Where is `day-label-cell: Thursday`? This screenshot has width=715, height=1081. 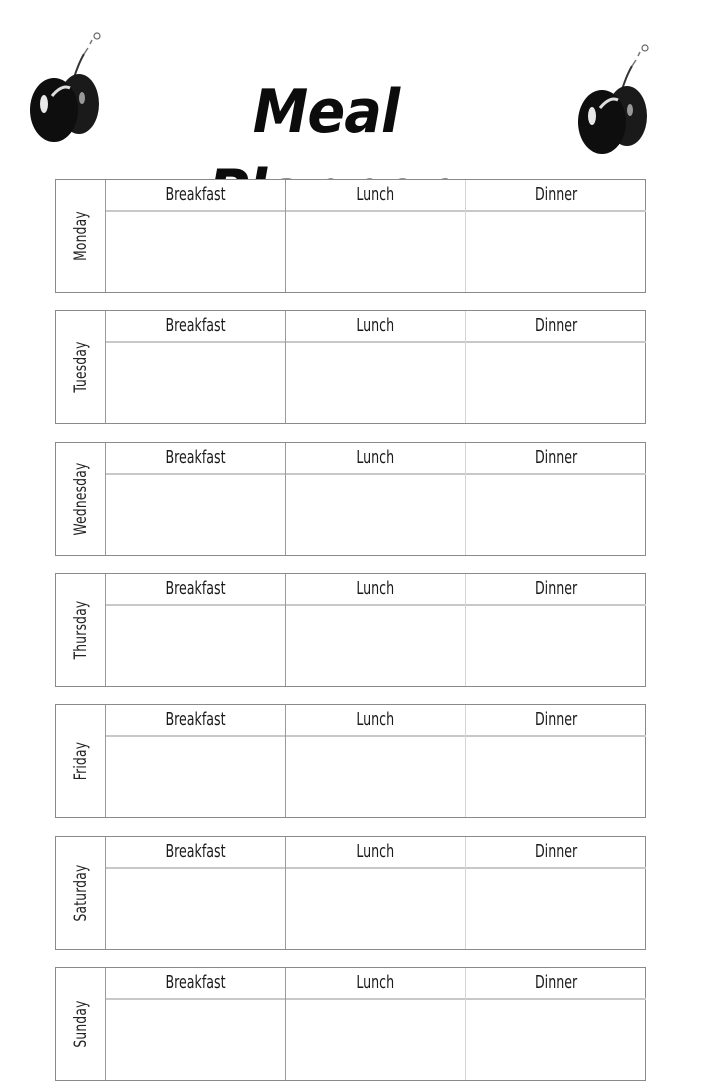 day-label-cell: Thursday is located at coordinates (81, 630).